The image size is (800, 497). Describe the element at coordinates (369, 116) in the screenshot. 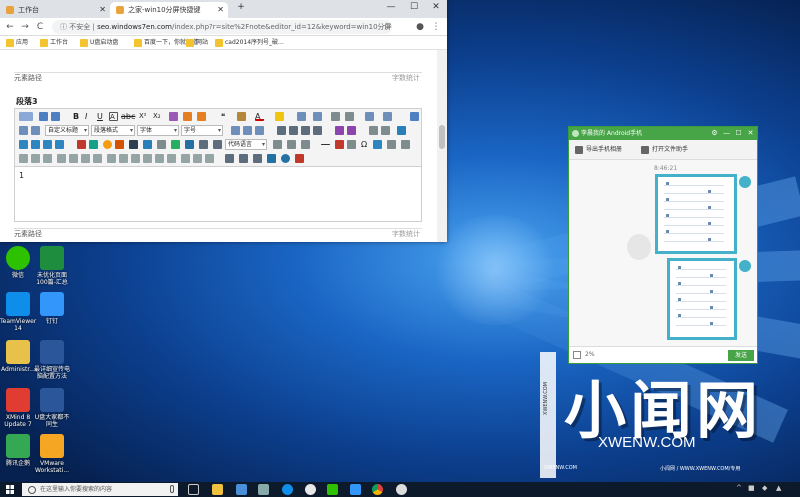

I see `row-spacing-icon` at that location.